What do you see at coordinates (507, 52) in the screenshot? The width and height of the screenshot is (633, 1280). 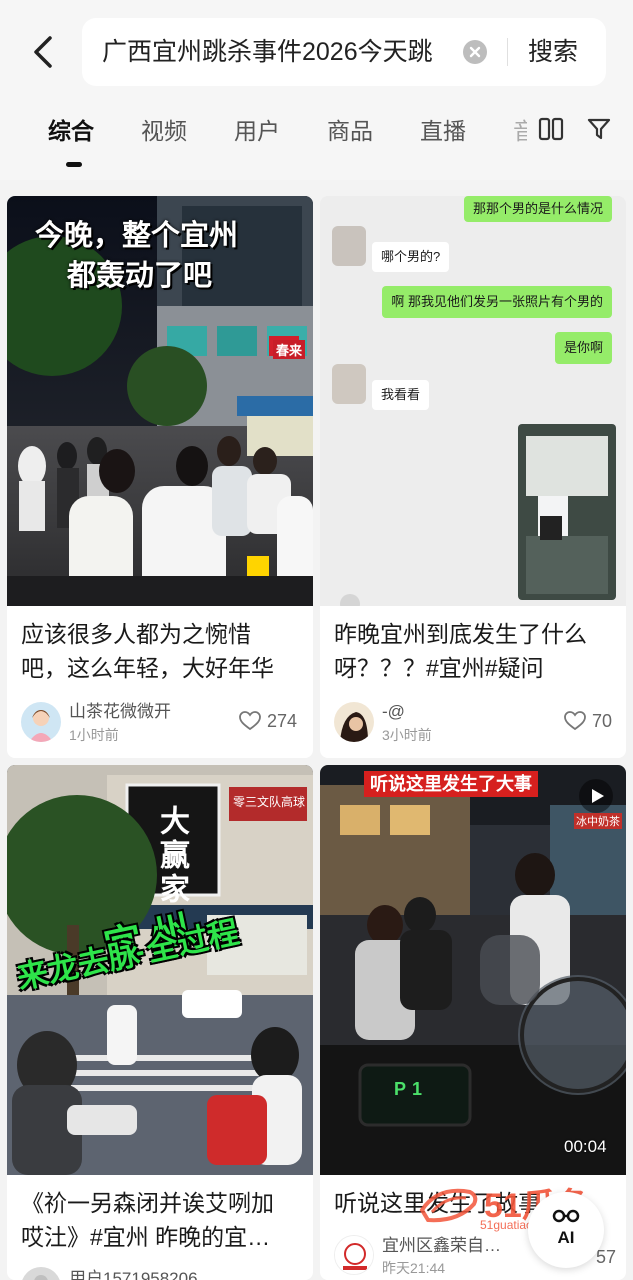 I see `divider` at bounding box center [507, 52].